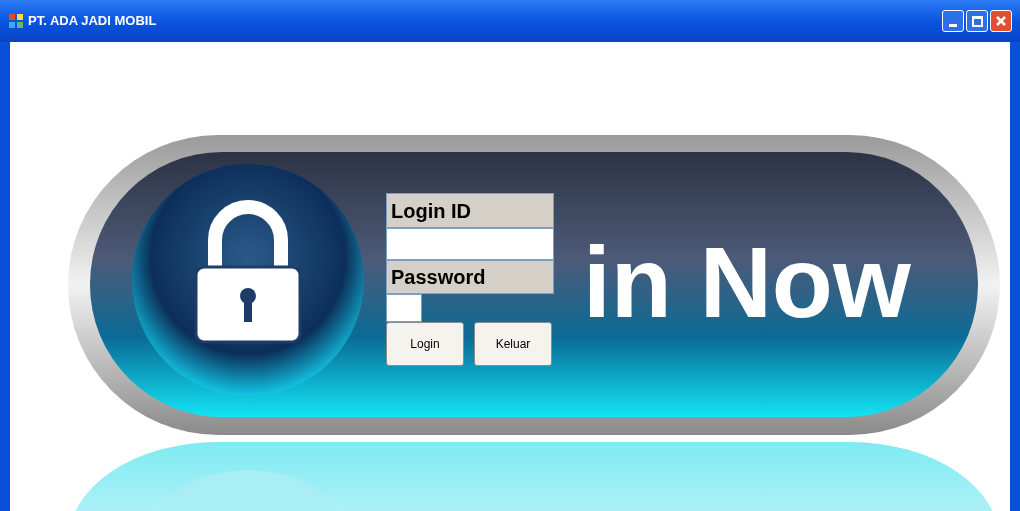 Image resolution: width=1020 pixels, height=511 pixels. Describe the element at coordinates (92, 21) in the screenshot. I see `window-title: PT. ADA JADI MOBIL` at that location.